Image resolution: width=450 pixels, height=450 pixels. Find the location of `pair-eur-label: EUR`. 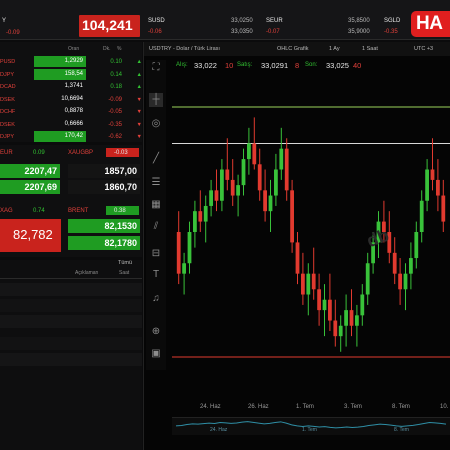

pair-eur-label: EUR is located at coordinates (6, 153).